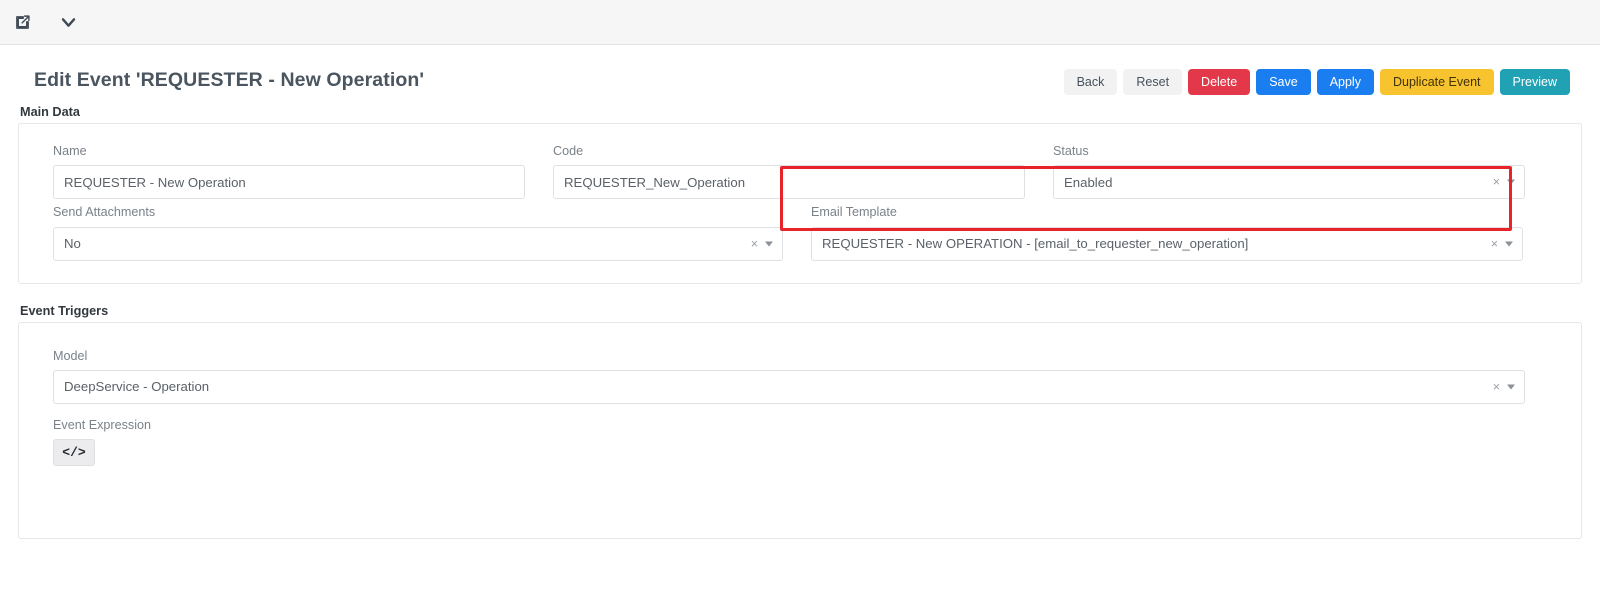  What do you see at coordinates (22, 22) in the screenshot?
I see `edit-square-icon` at bounding box center [22, 22].